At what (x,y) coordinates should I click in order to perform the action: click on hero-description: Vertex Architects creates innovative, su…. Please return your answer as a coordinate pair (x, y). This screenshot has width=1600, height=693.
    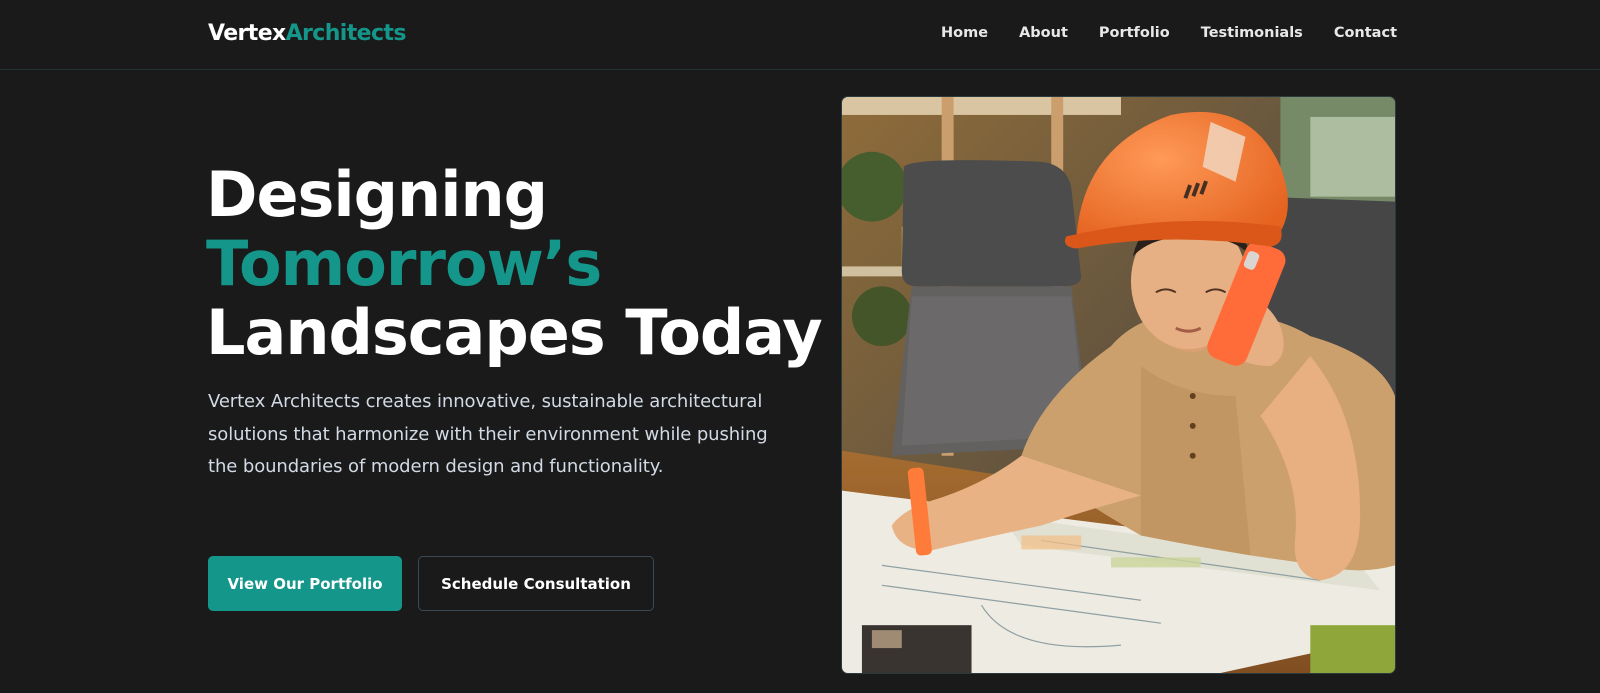
    Looking at the image, I should click on (488, 434).